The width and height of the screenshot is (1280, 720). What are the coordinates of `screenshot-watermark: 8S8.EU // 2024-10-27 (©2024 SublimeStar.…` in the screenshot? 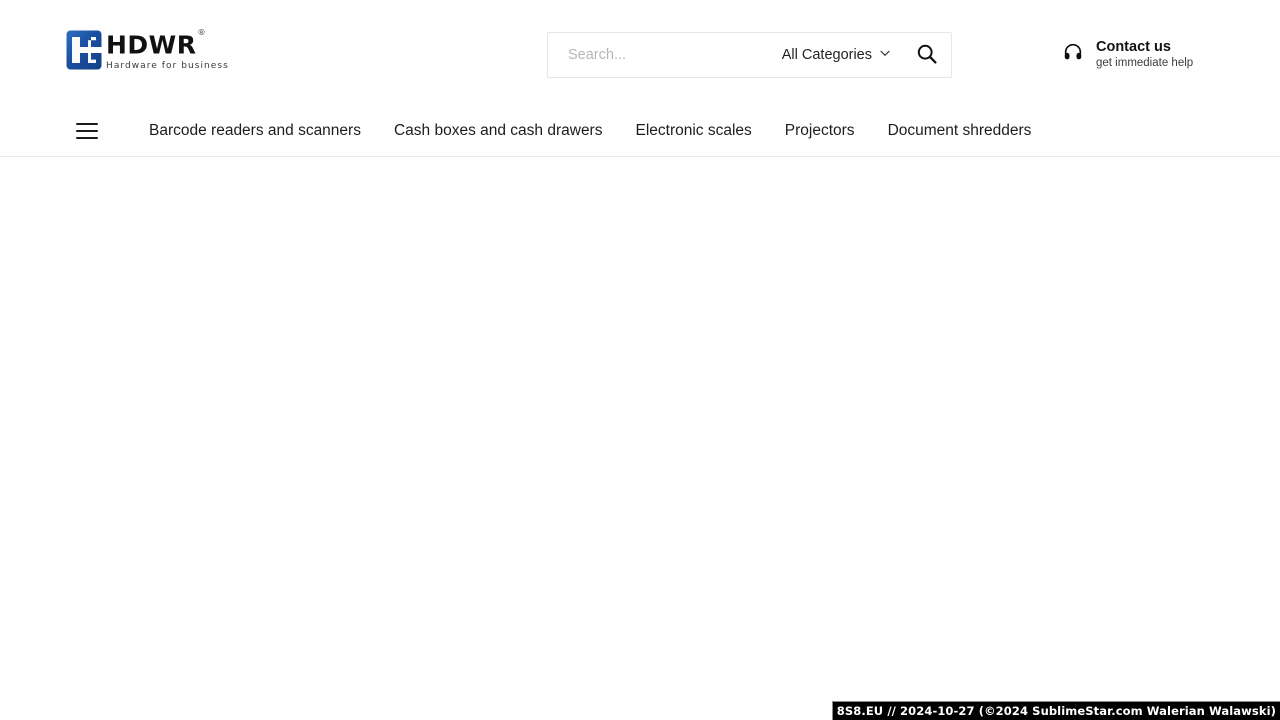 It's located at (1055, 710).